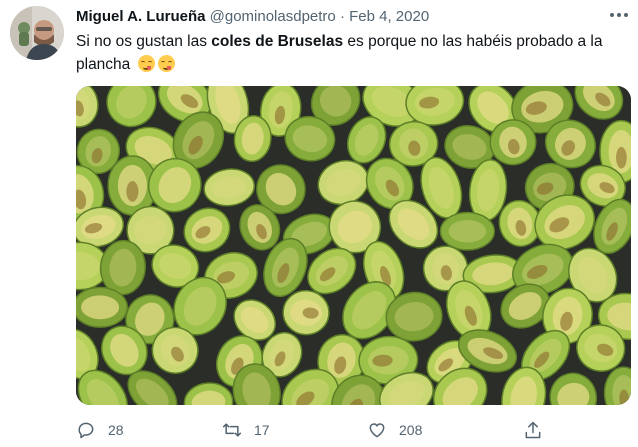  What do you see at coordinates (377, 430) in the screenshot?
I see `heart-icon` at bounding box center [377, 430].